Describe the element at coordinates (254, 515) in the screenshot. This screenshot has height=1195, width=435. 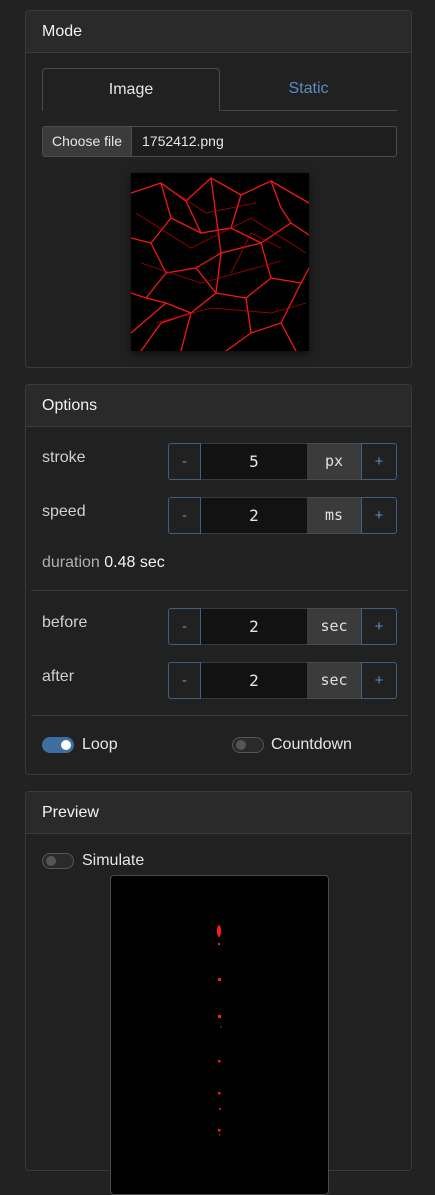
I see `speed-value: 2` at that location.